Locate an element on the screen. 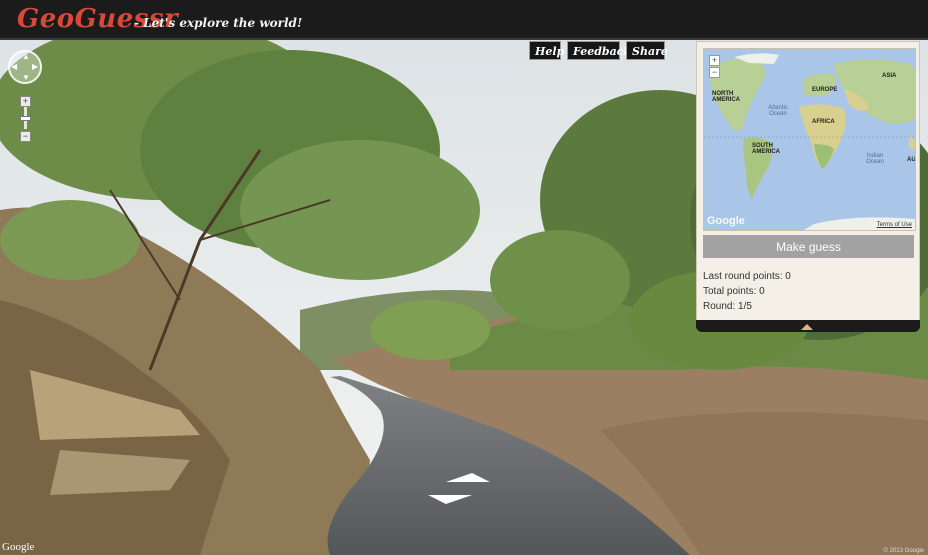  make-guess-button: Make guess is located at coordinates (808, 246).